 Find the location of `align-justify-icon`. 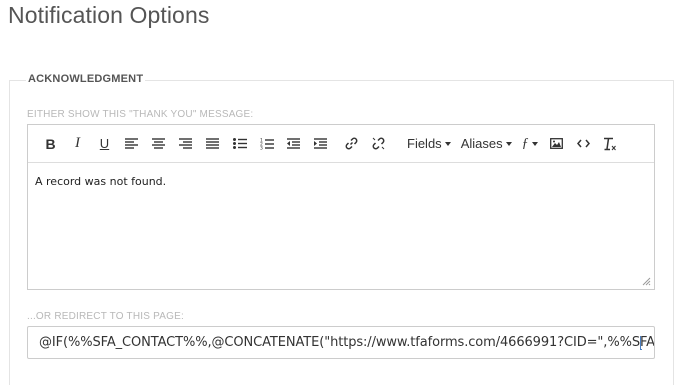

align-justify-icon is located at coordinates (212, 143).